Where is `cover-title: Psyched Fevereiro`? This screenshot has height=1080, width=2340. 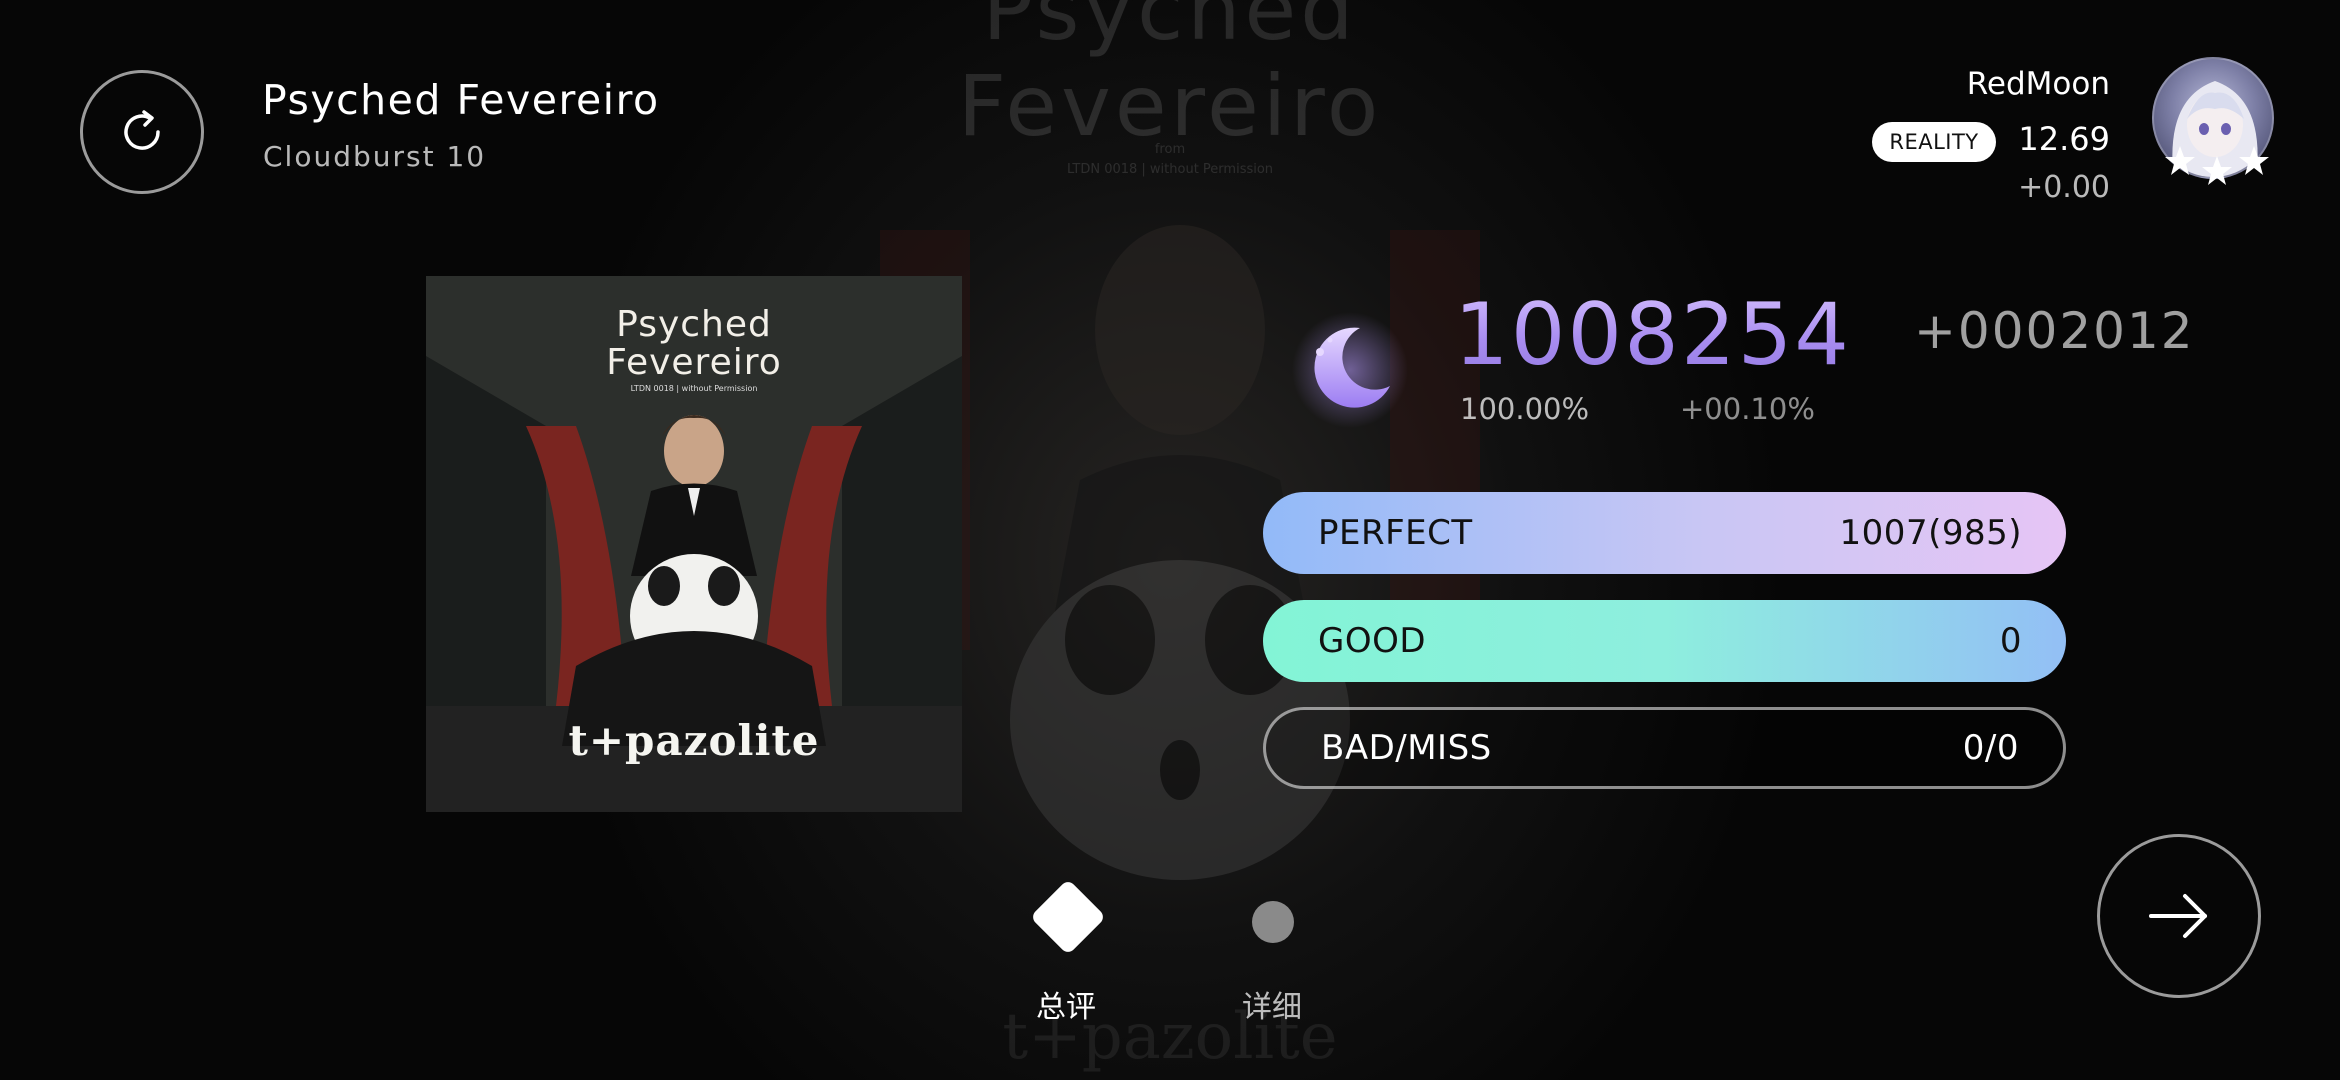 cover-title: Psyched Fevereiro is located at coordinates (694, 343).